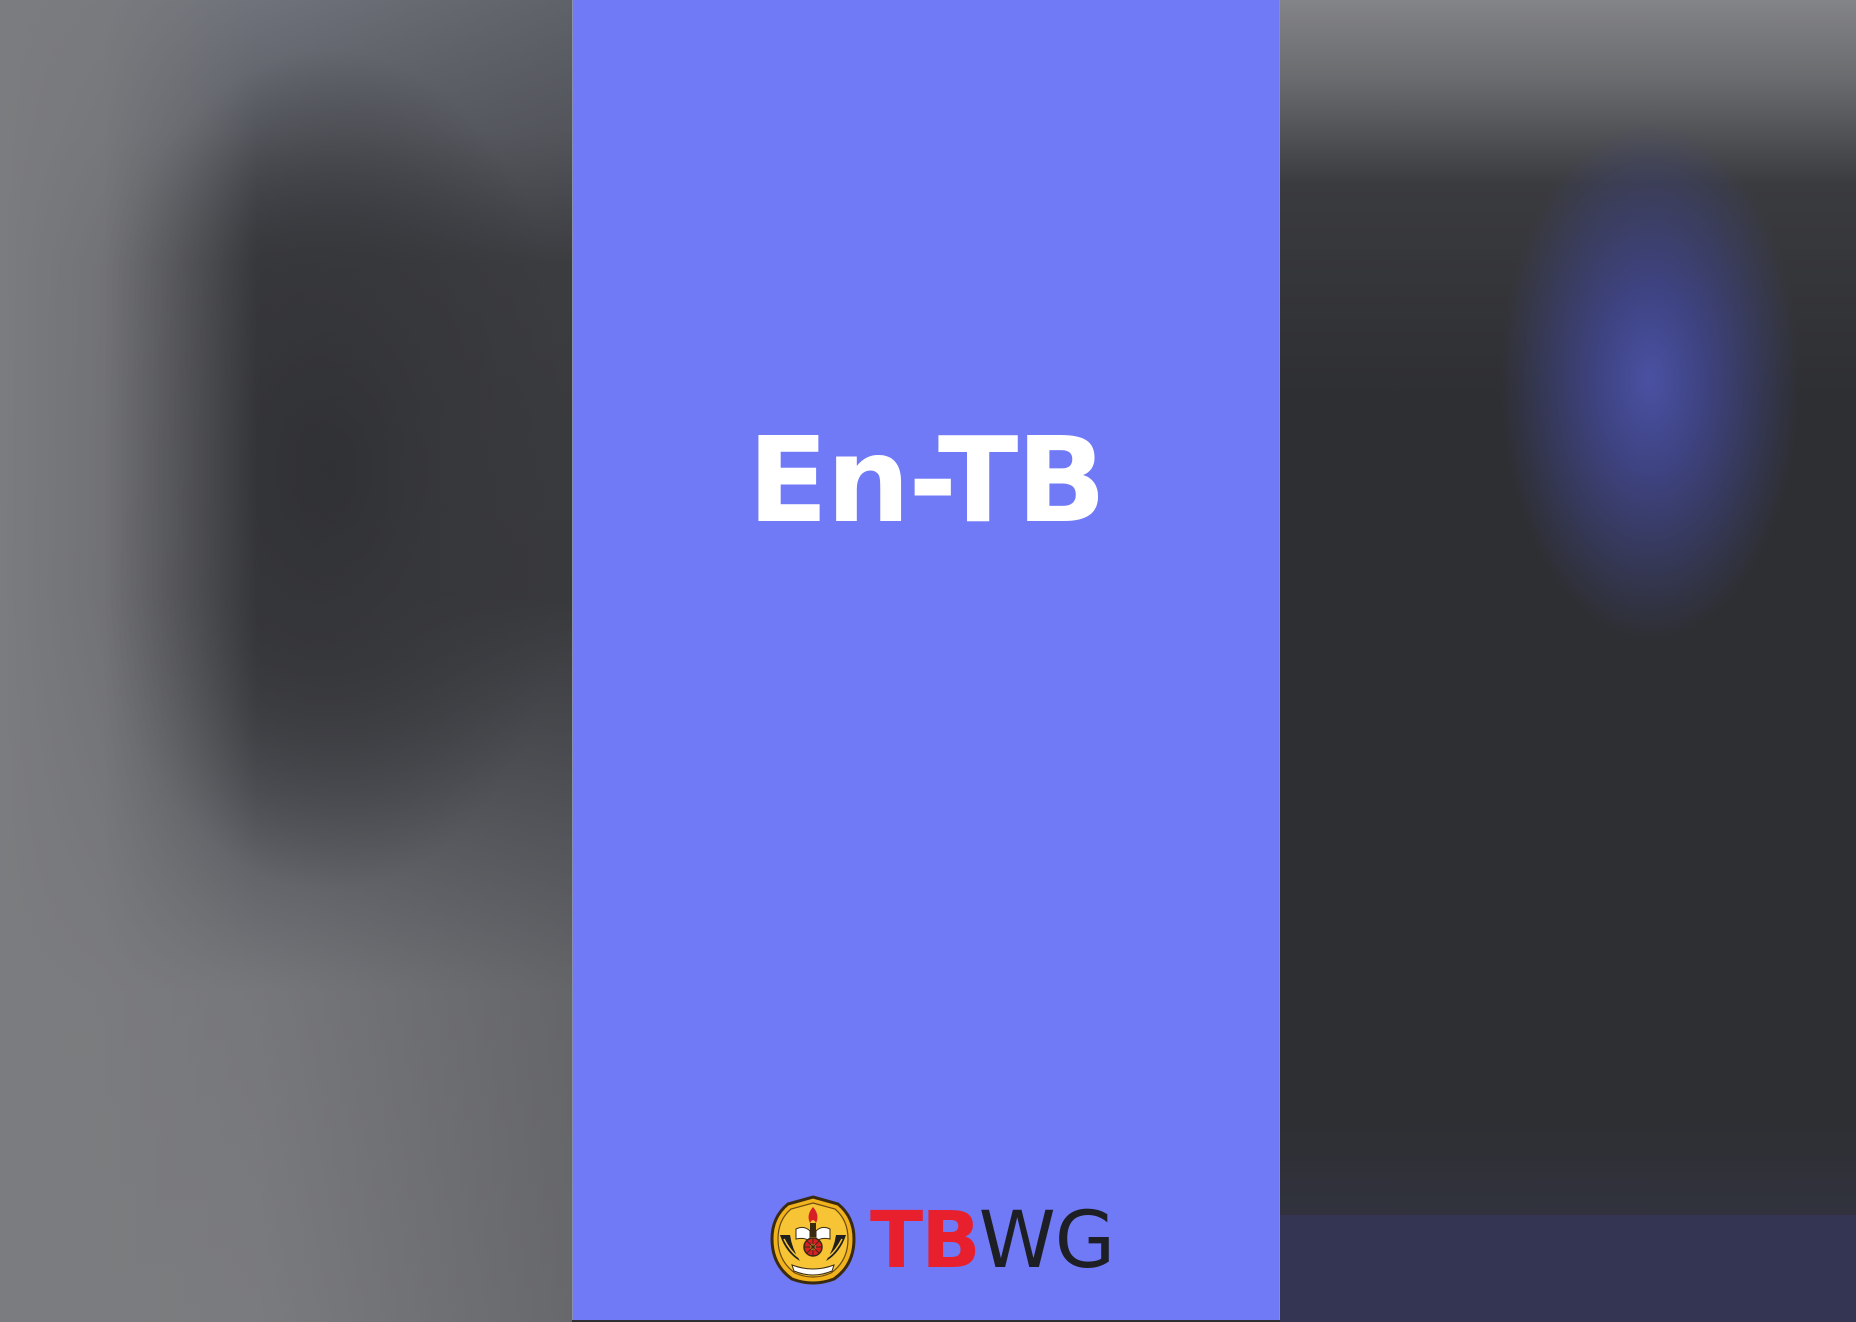  What do you see at coordinates (1568, 1268) in the screenshot?
I see `backdrop-bottom-strip` at bounding box center [1568, 1268].